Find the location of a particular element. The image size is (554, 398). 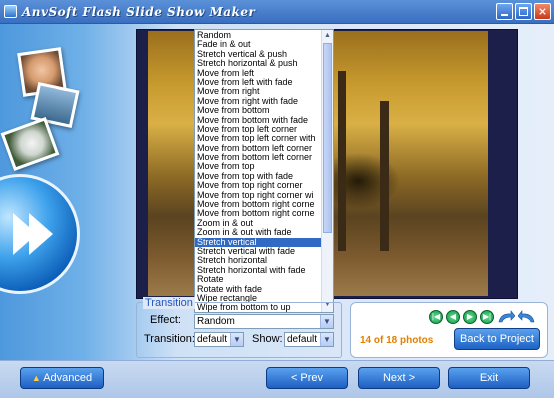

app-icon is located at coordinates (10, 11).